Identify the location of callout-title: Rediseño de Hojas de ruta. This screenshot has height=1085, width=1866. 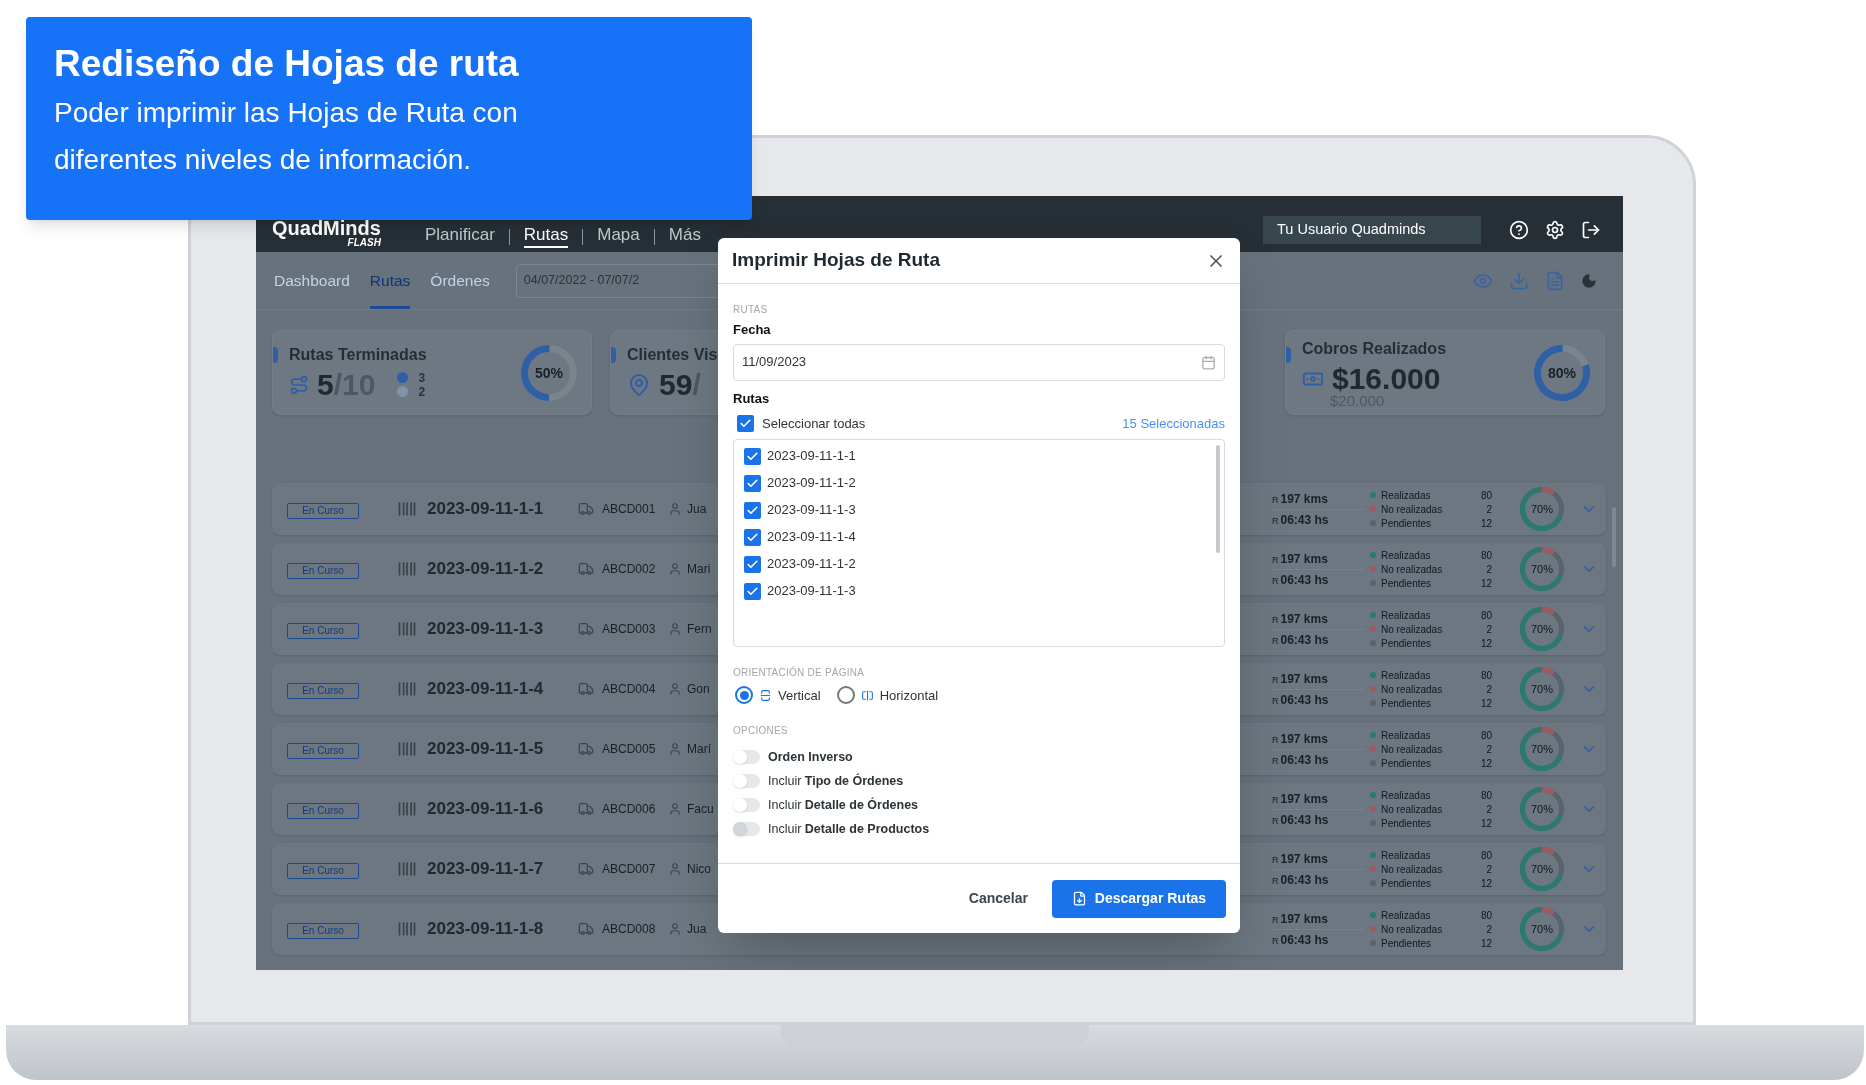
(287, 64).